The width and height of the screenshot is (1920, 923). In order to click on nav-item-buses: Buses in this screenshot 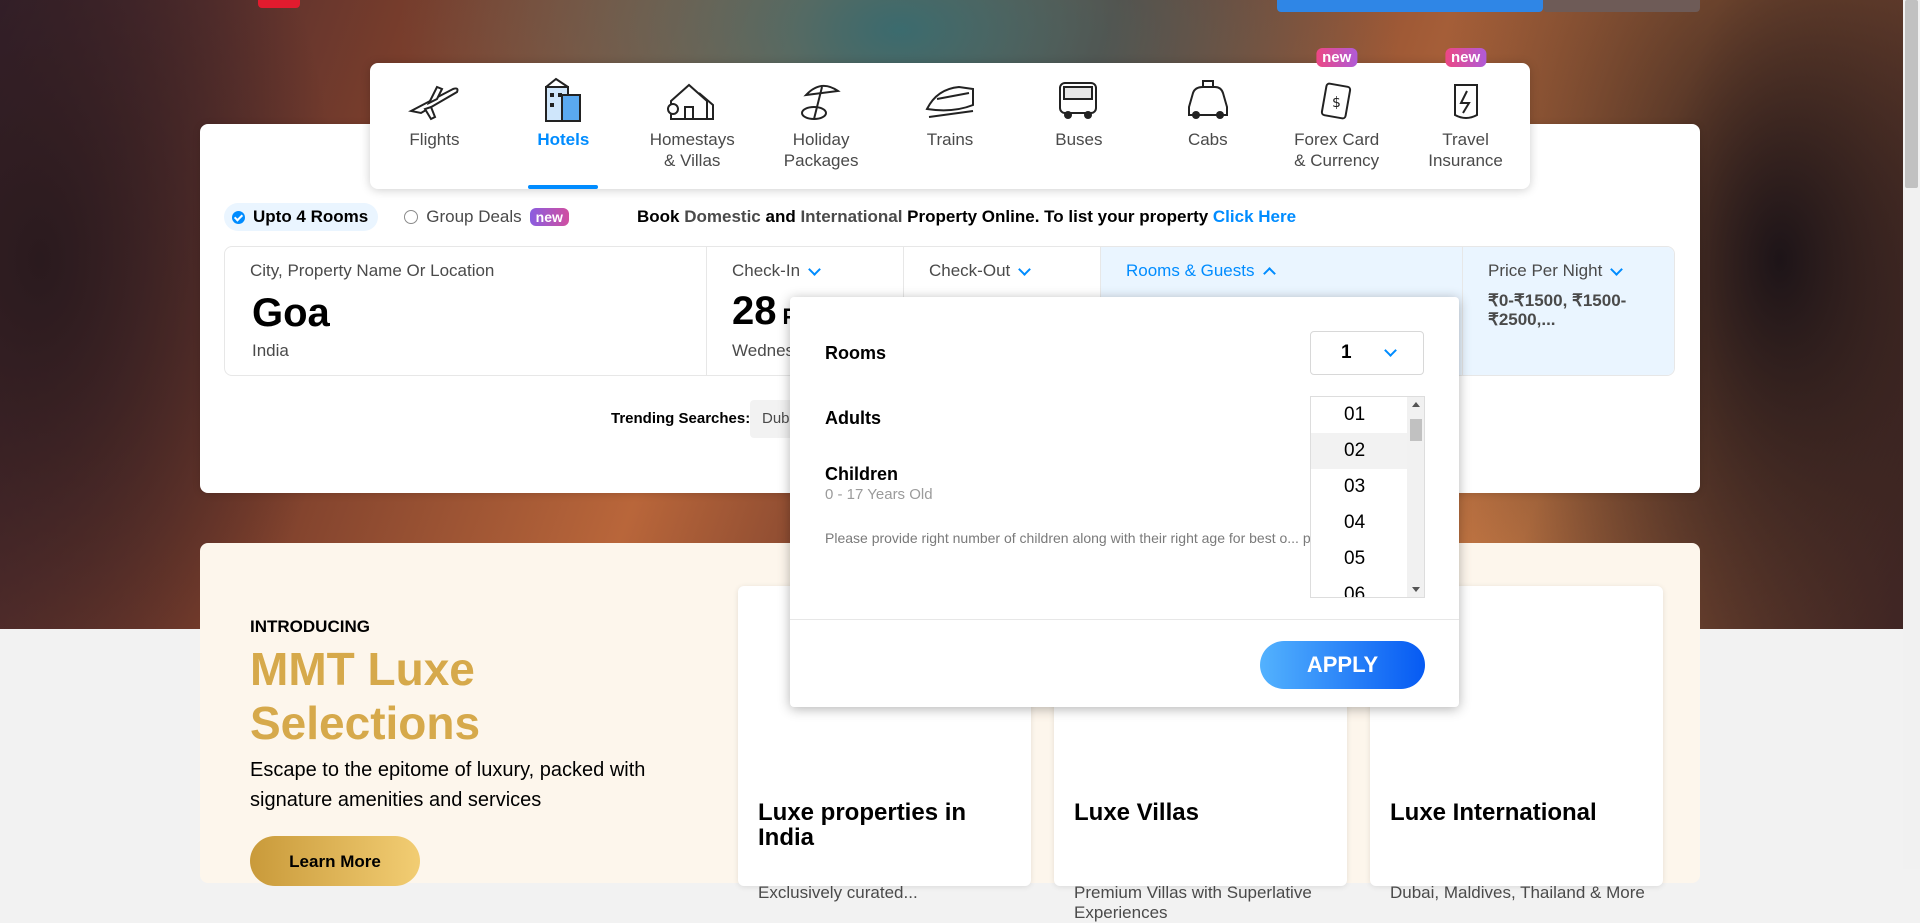, I will do `click(1078, 126)`.